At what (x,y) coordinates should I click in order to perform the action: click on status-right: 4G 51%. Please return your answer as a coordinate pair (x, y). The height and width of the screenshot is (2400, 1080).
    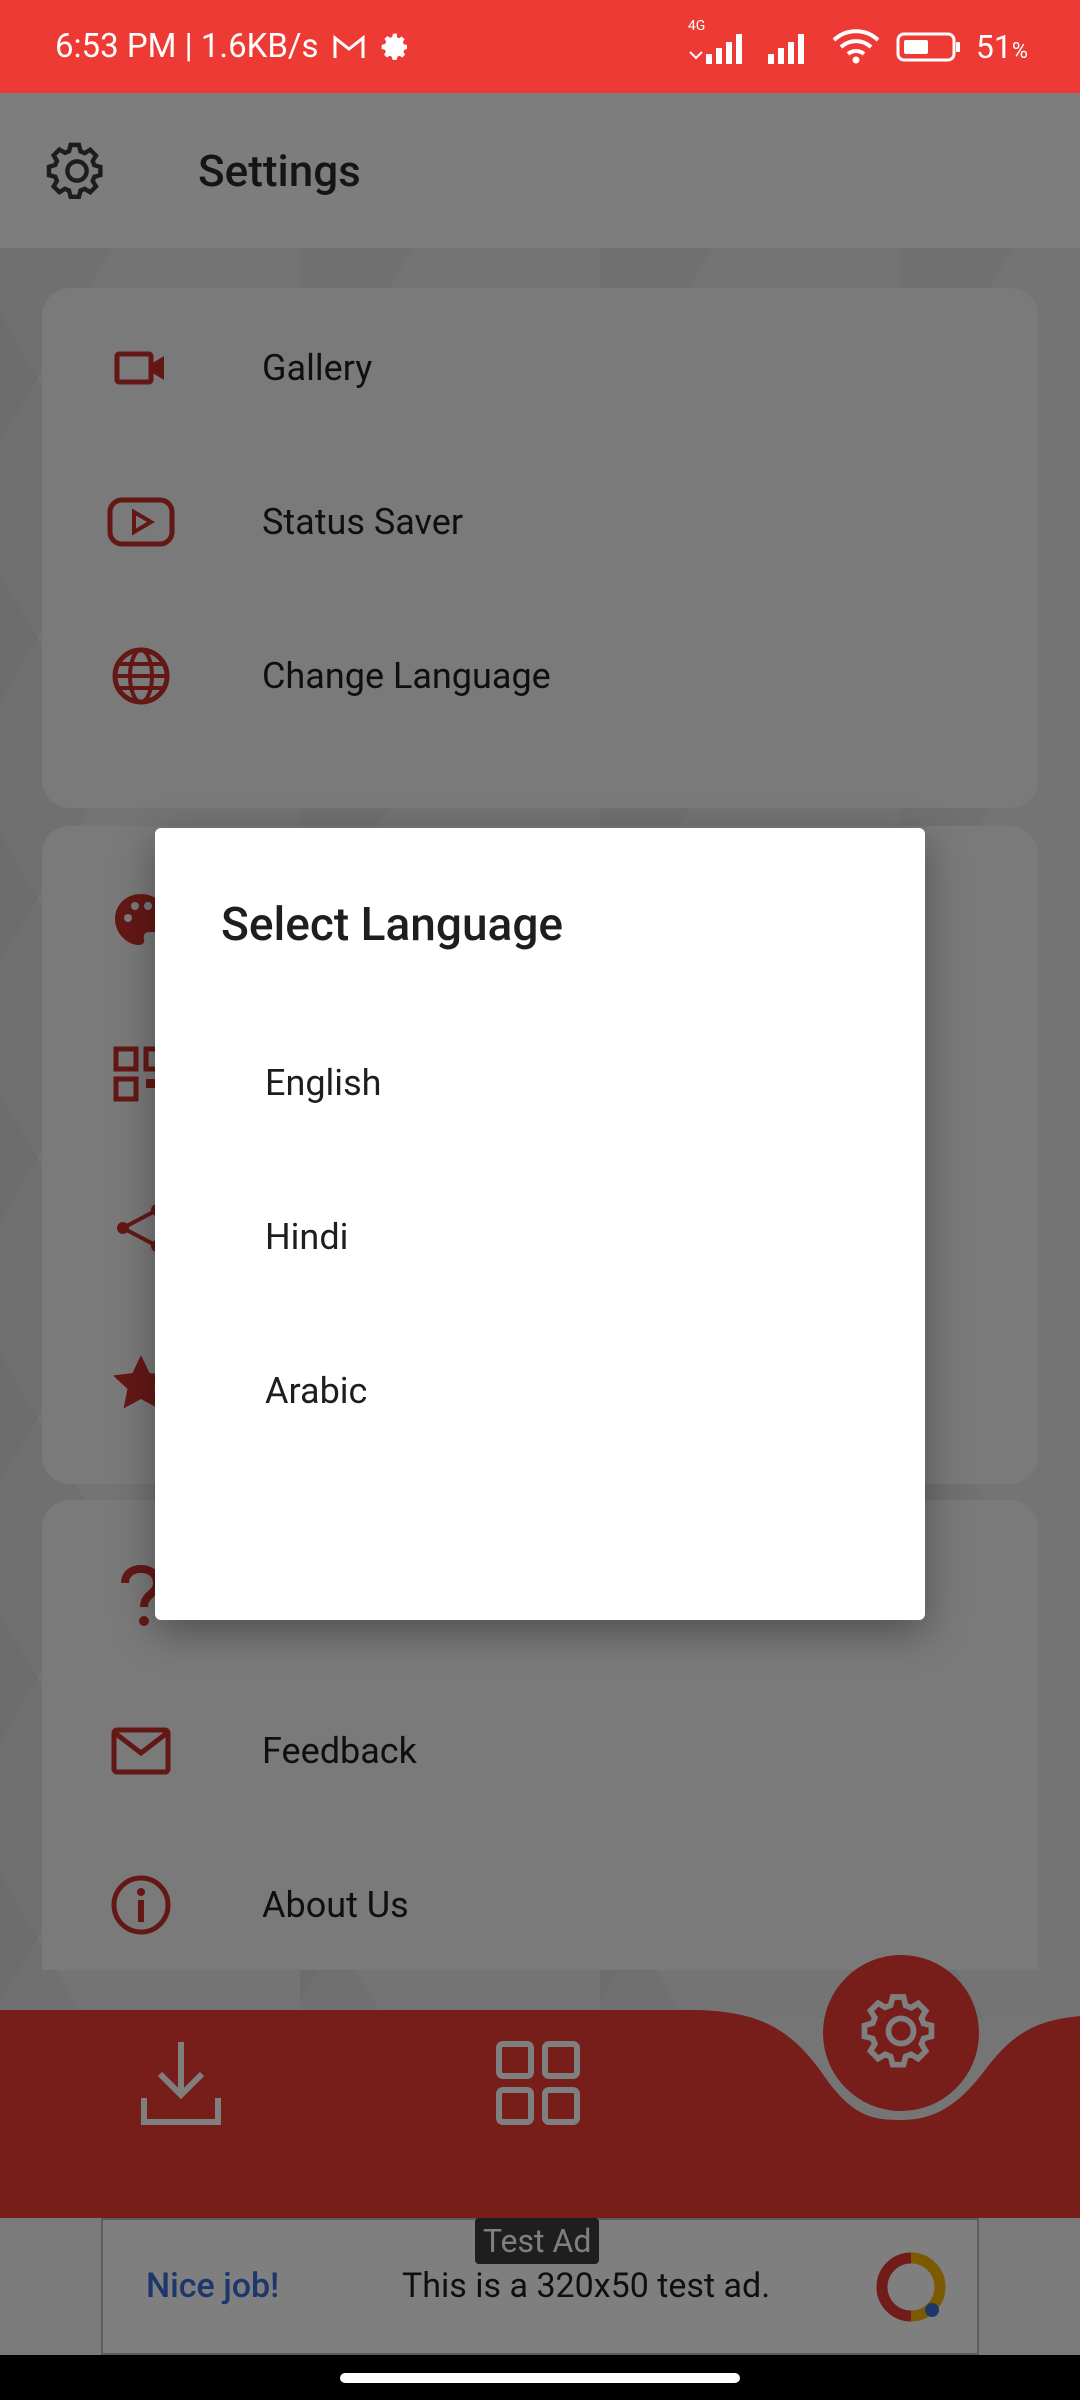
    Looking at the image, I should click on (857, 42).